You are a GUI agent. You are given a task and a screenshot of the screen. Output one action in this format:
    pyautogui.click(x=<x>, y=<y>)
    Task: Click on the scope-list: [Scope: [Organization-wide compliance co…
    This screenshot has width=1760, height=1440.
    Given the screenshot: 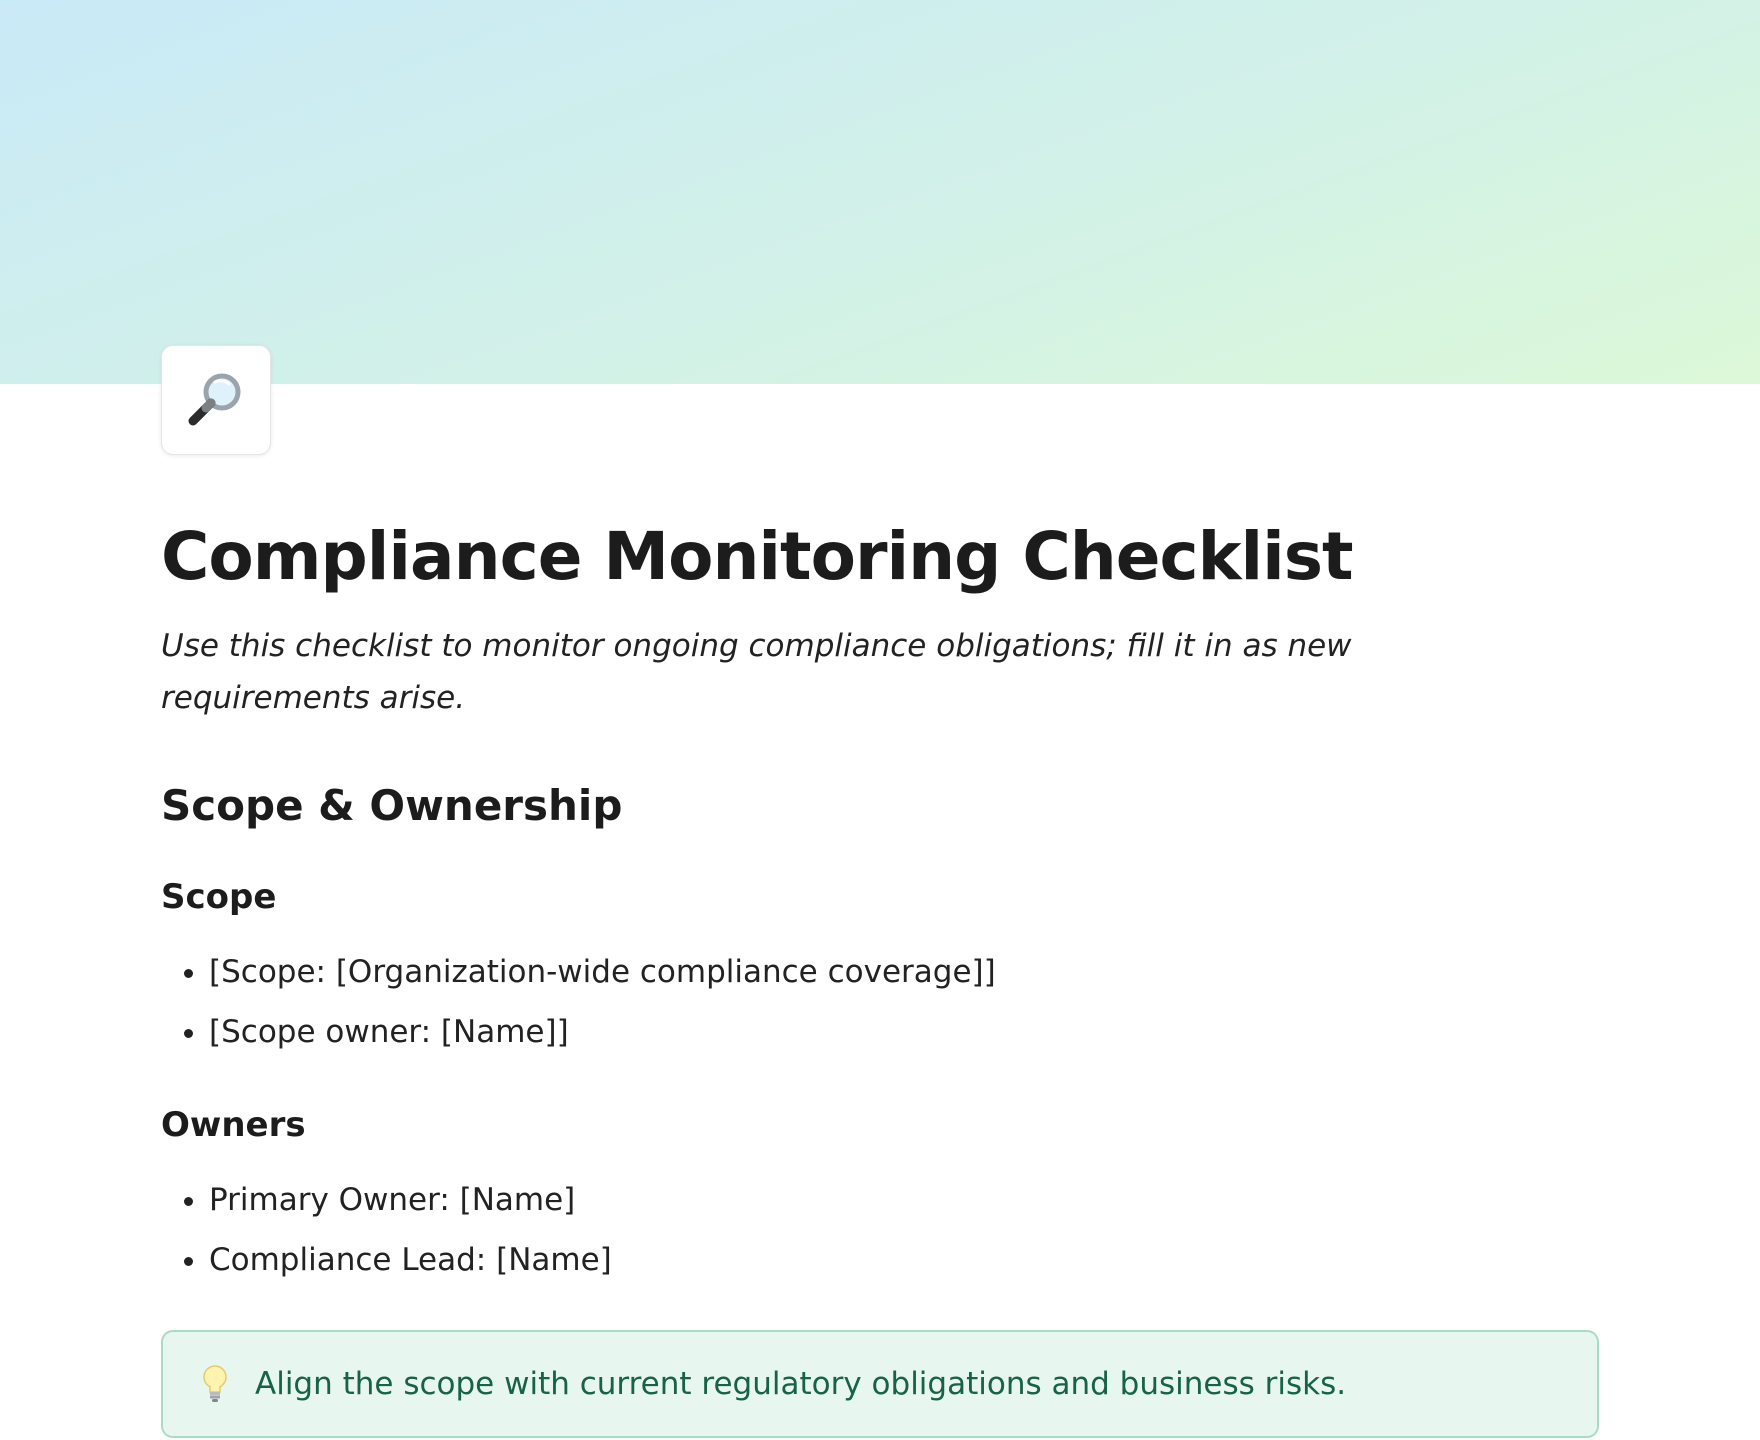 What is the action you would take?
    pyautogui.click(x=881, y=1002)
    